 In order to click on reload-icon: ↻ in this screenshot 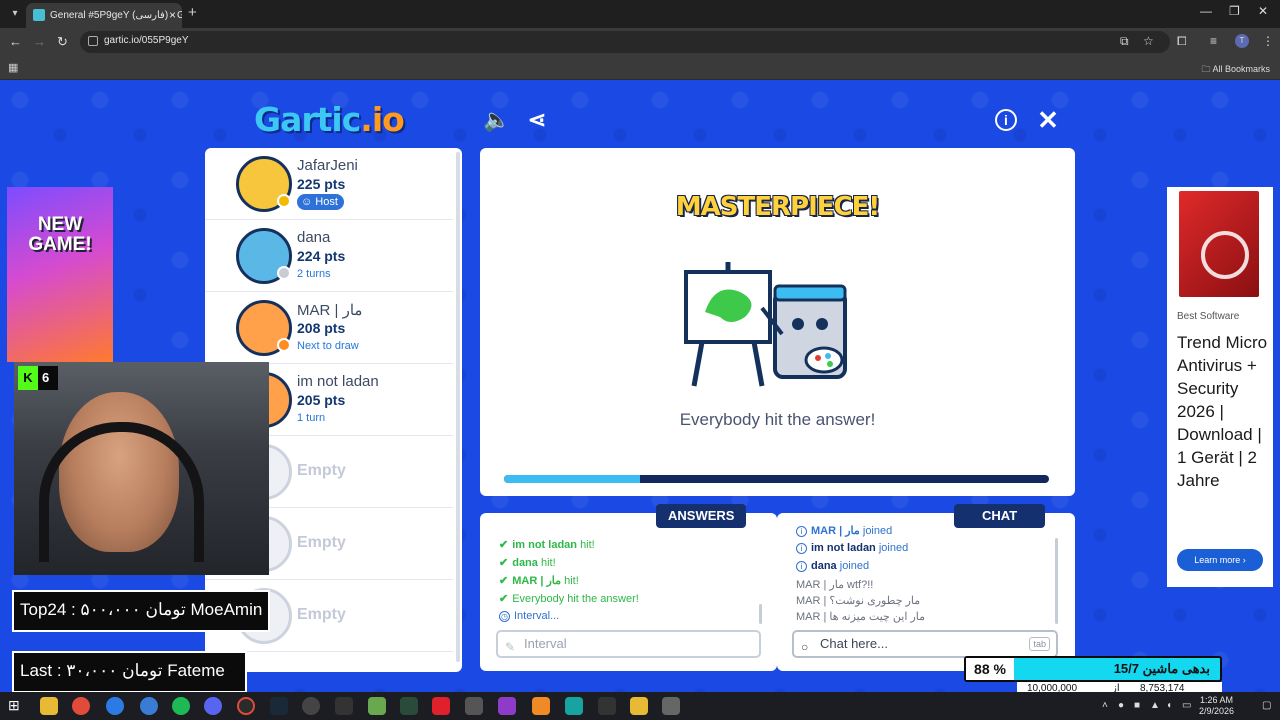, I will do `click(62, 42)`.